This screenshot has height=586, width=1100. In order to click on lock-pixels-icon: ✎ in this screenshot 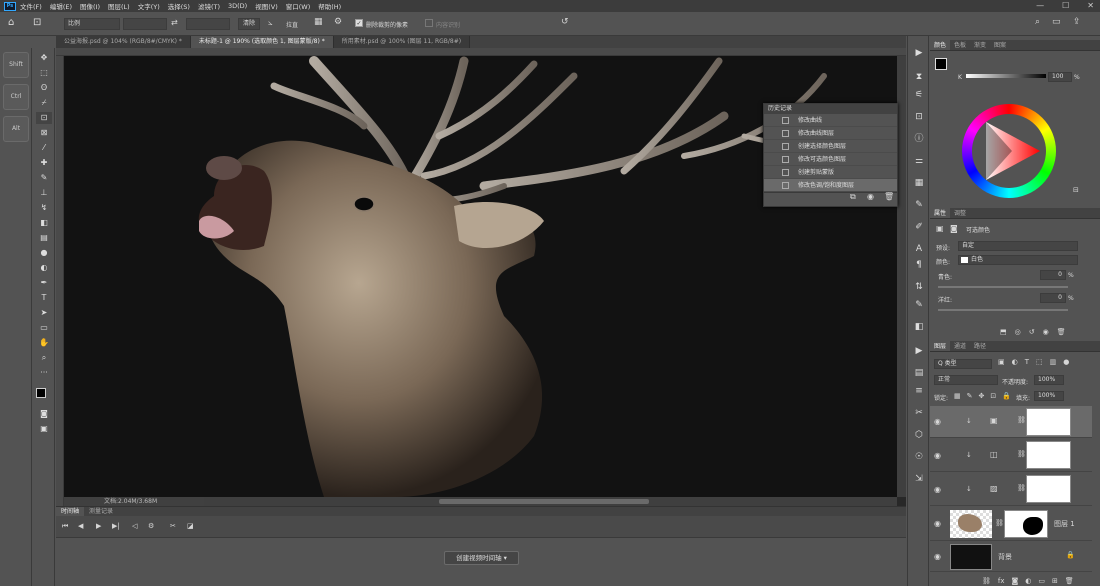, I will do `click(970, 397)`.